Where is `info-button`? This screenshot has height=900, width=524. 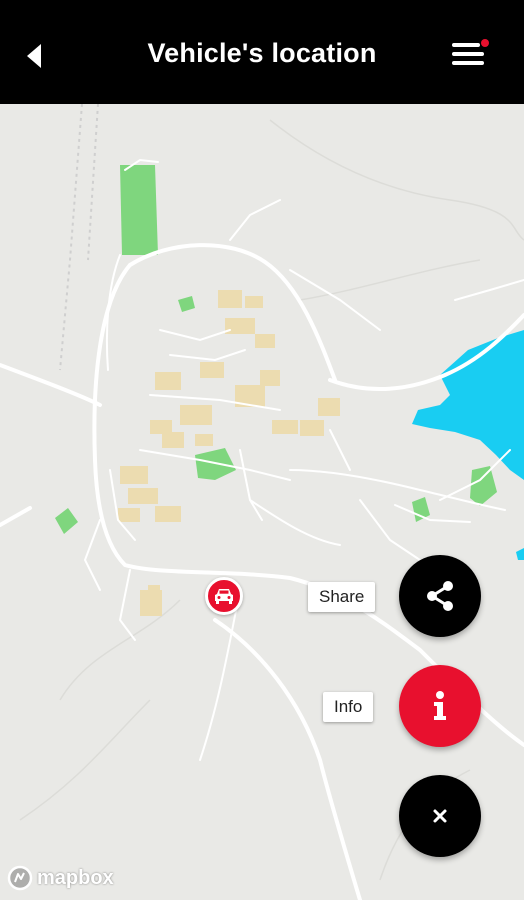
info-button is located at coordinates (440, 706).